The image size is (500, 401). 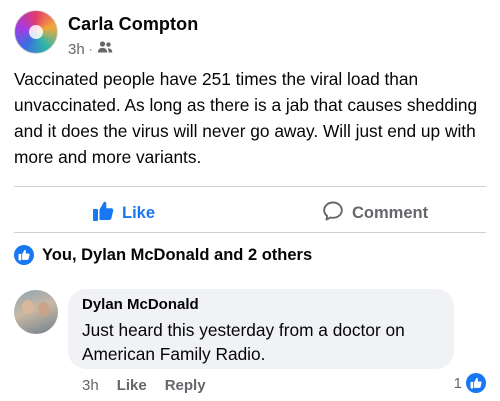 I want to click on comment-time: 3h, so click(x=90, y=385).